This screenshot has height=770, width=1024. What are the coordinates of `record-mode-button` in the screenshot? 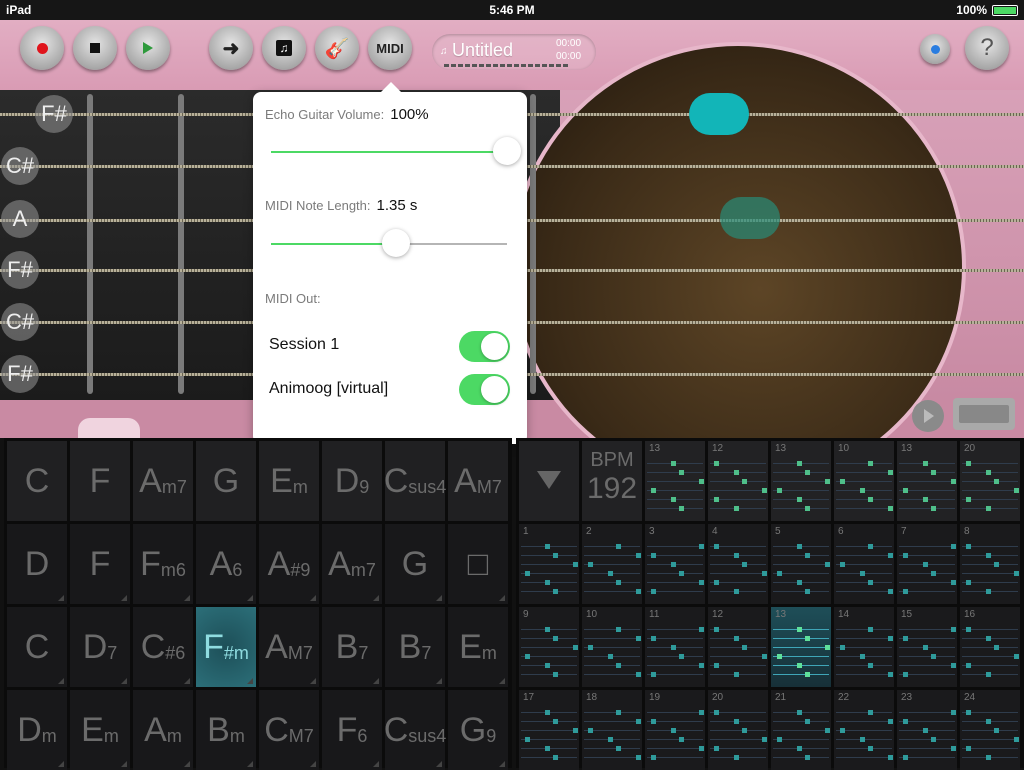 It's located at (935, 49).